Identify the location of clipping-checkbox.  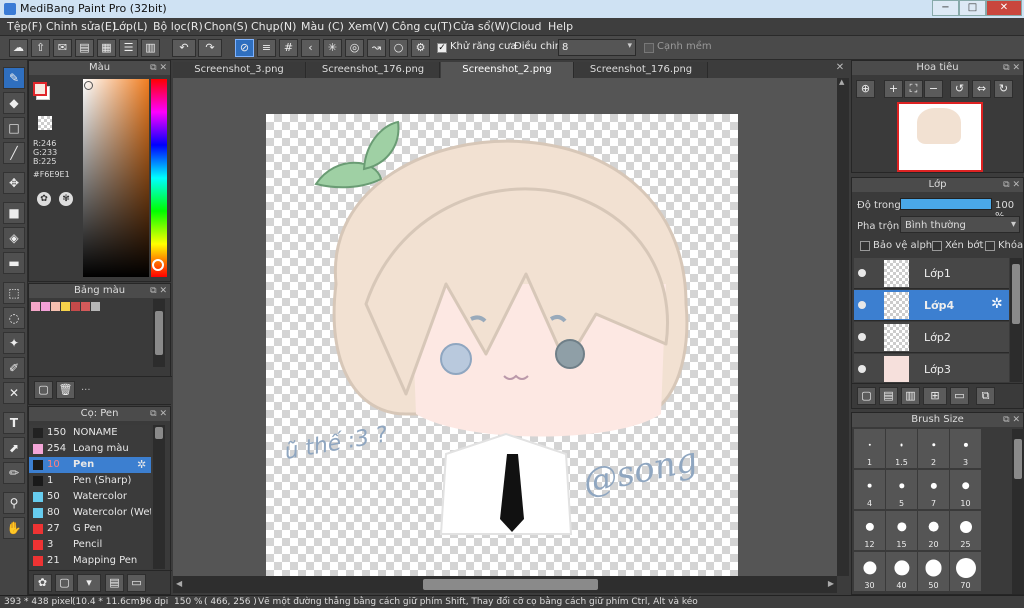
(937, 246).